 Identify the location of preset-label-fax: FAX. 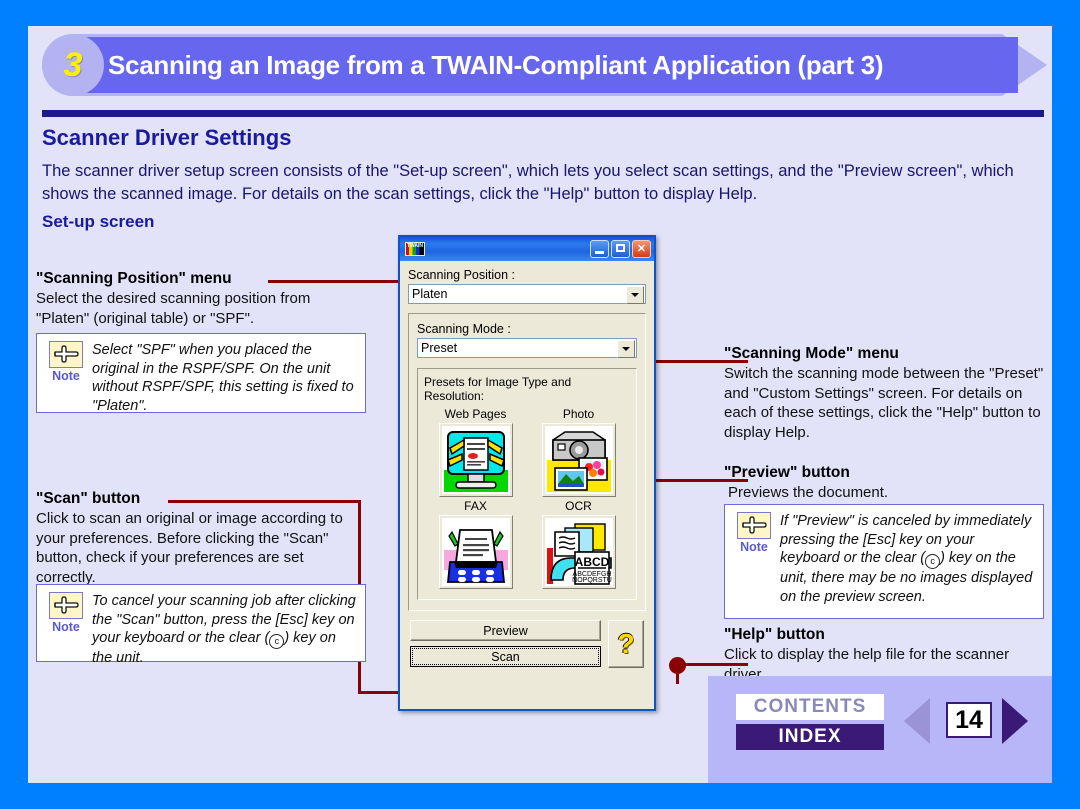
(475, 506).